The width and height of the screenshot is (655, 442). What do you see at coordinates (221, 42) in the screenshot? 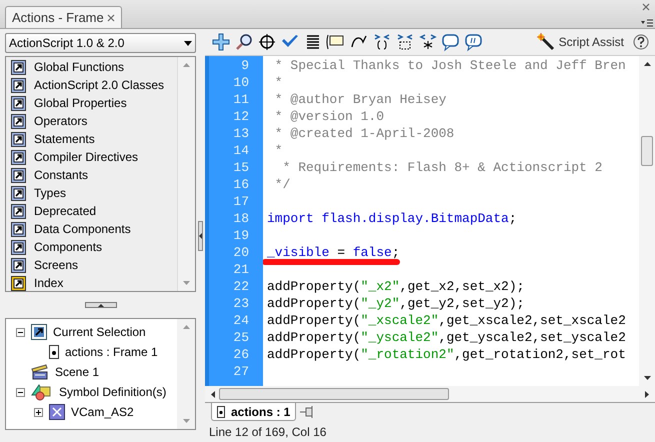
I see `add-icon` at bounding box center [221, 42].